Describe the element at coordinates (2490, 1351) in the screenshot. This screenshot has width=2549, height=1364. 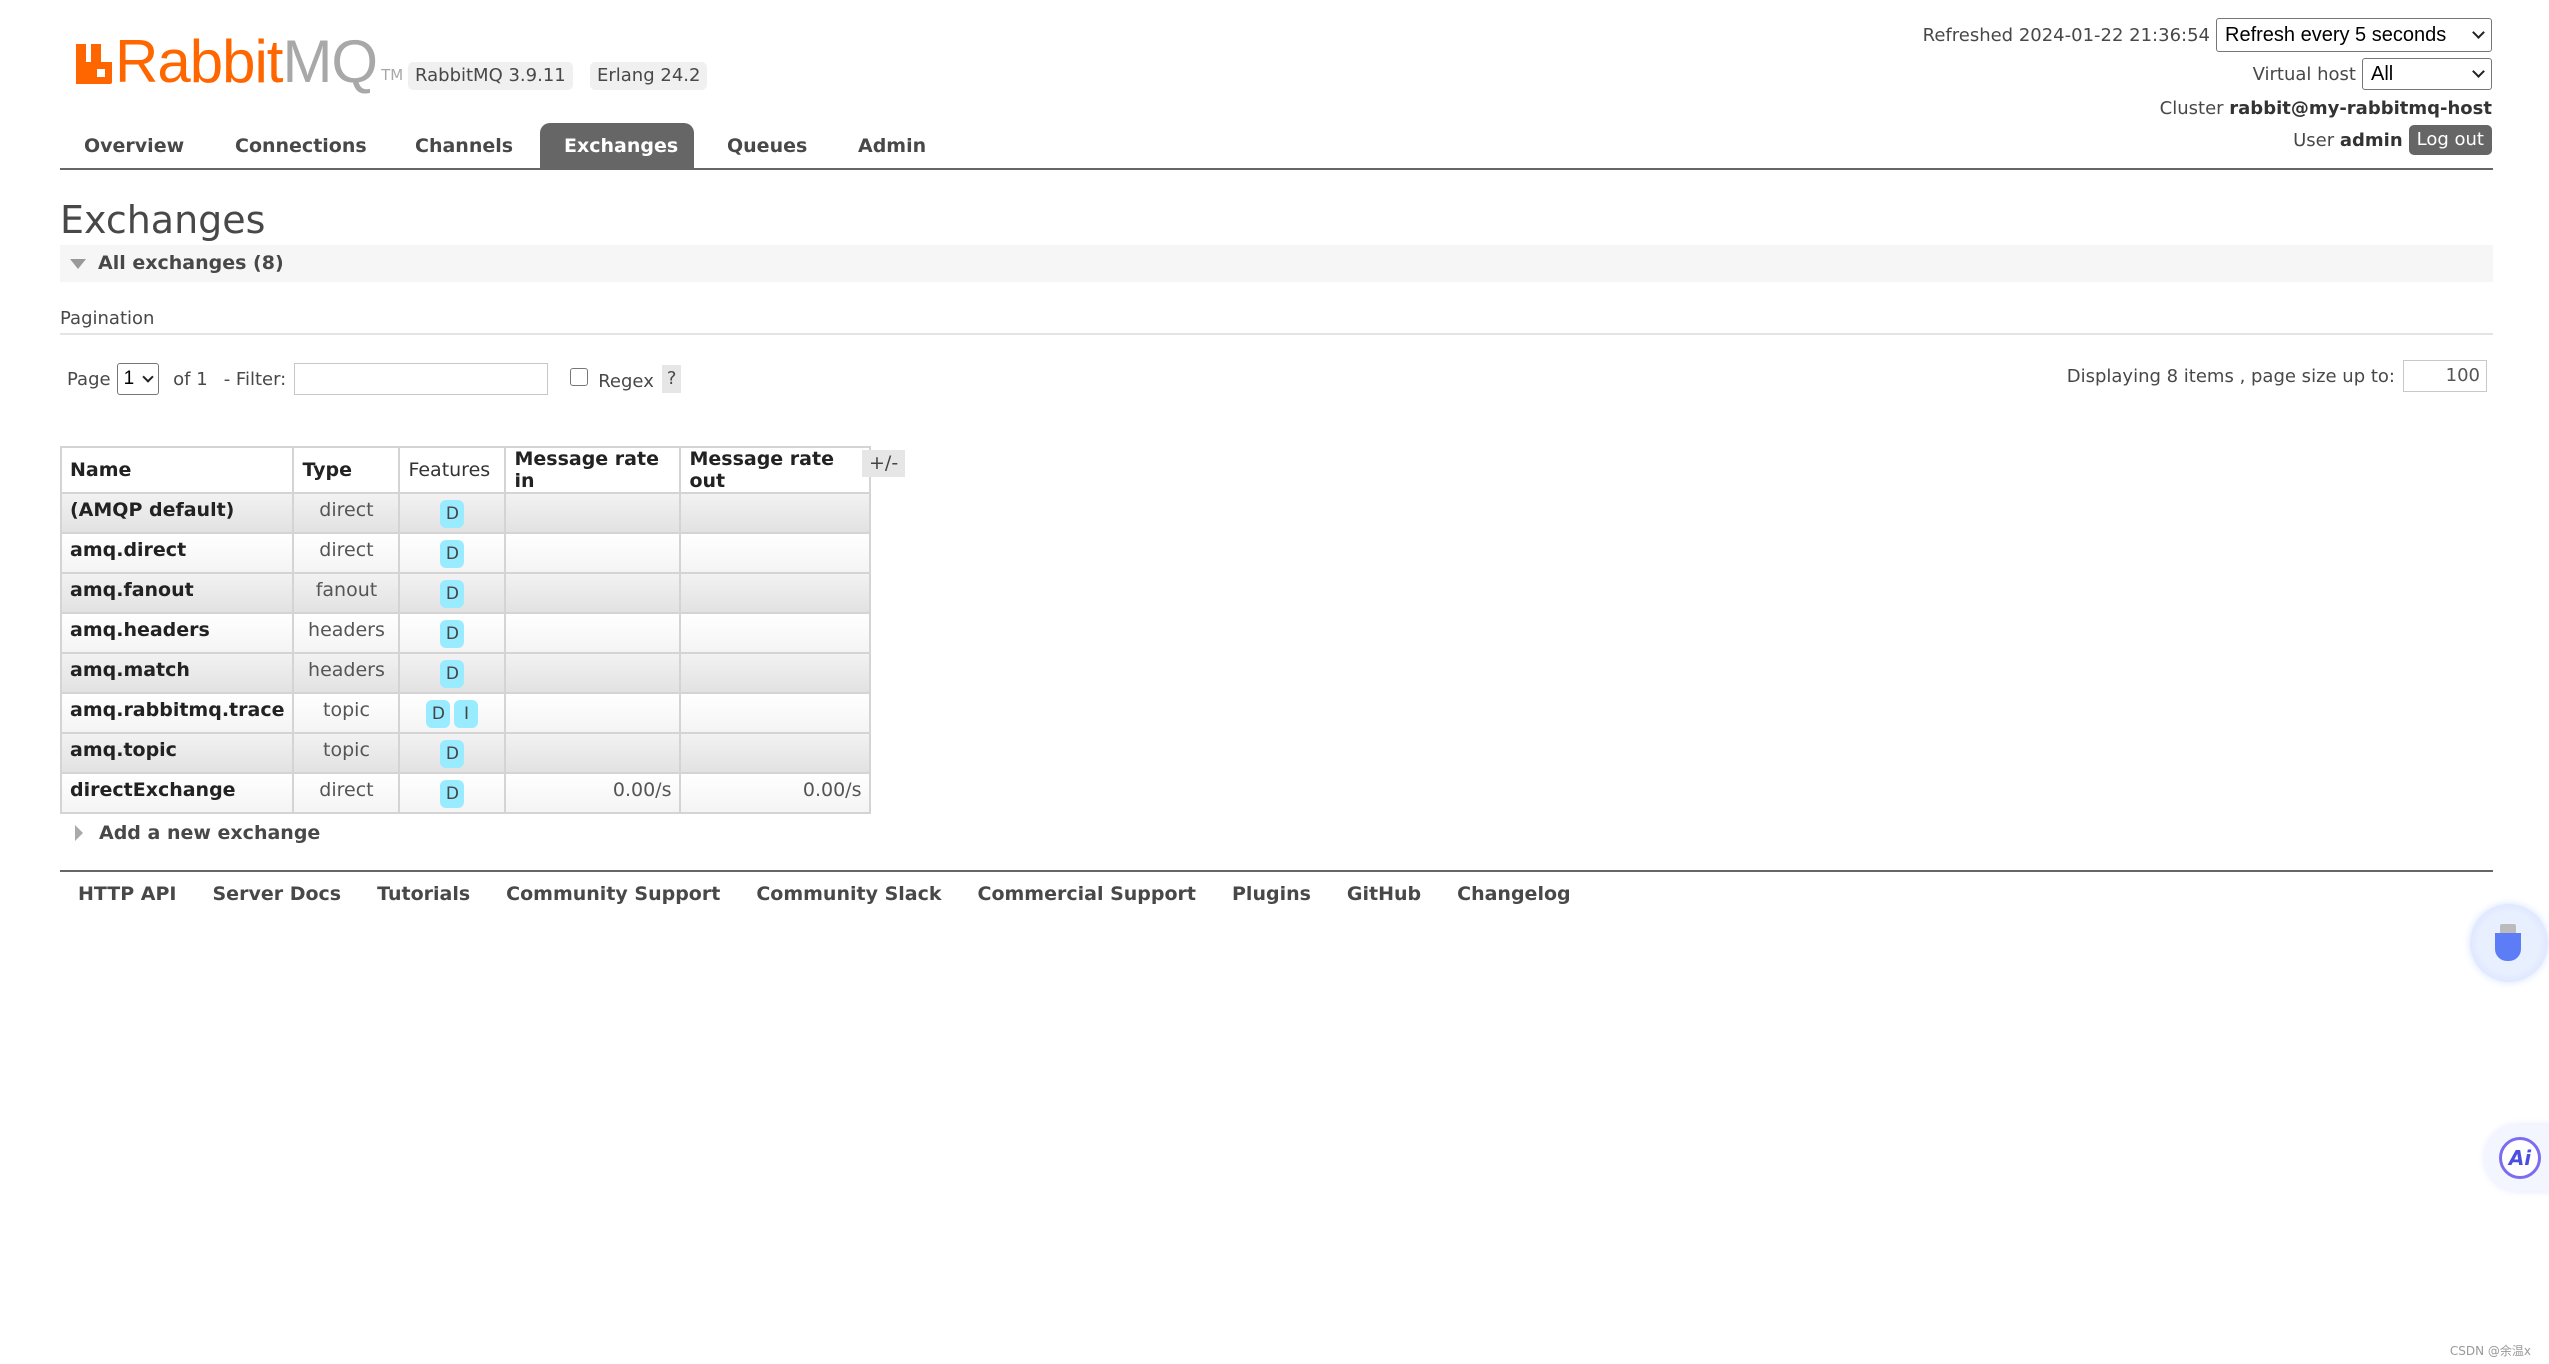
I see `watermark: CSDN @余温x` at that location.